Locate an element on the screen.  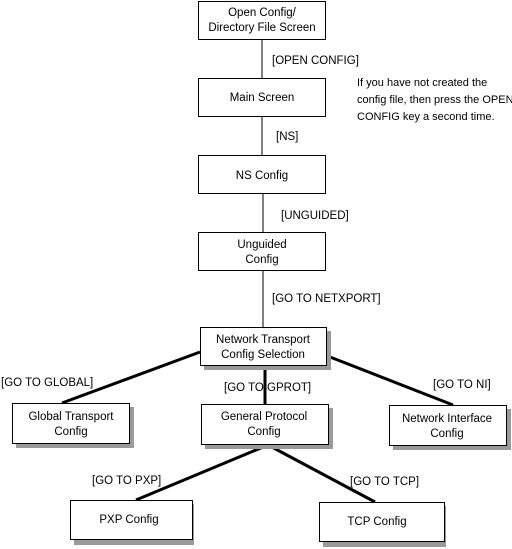
node-network-transport: Network Transport Config Selection is located at coordinates (265, 348).